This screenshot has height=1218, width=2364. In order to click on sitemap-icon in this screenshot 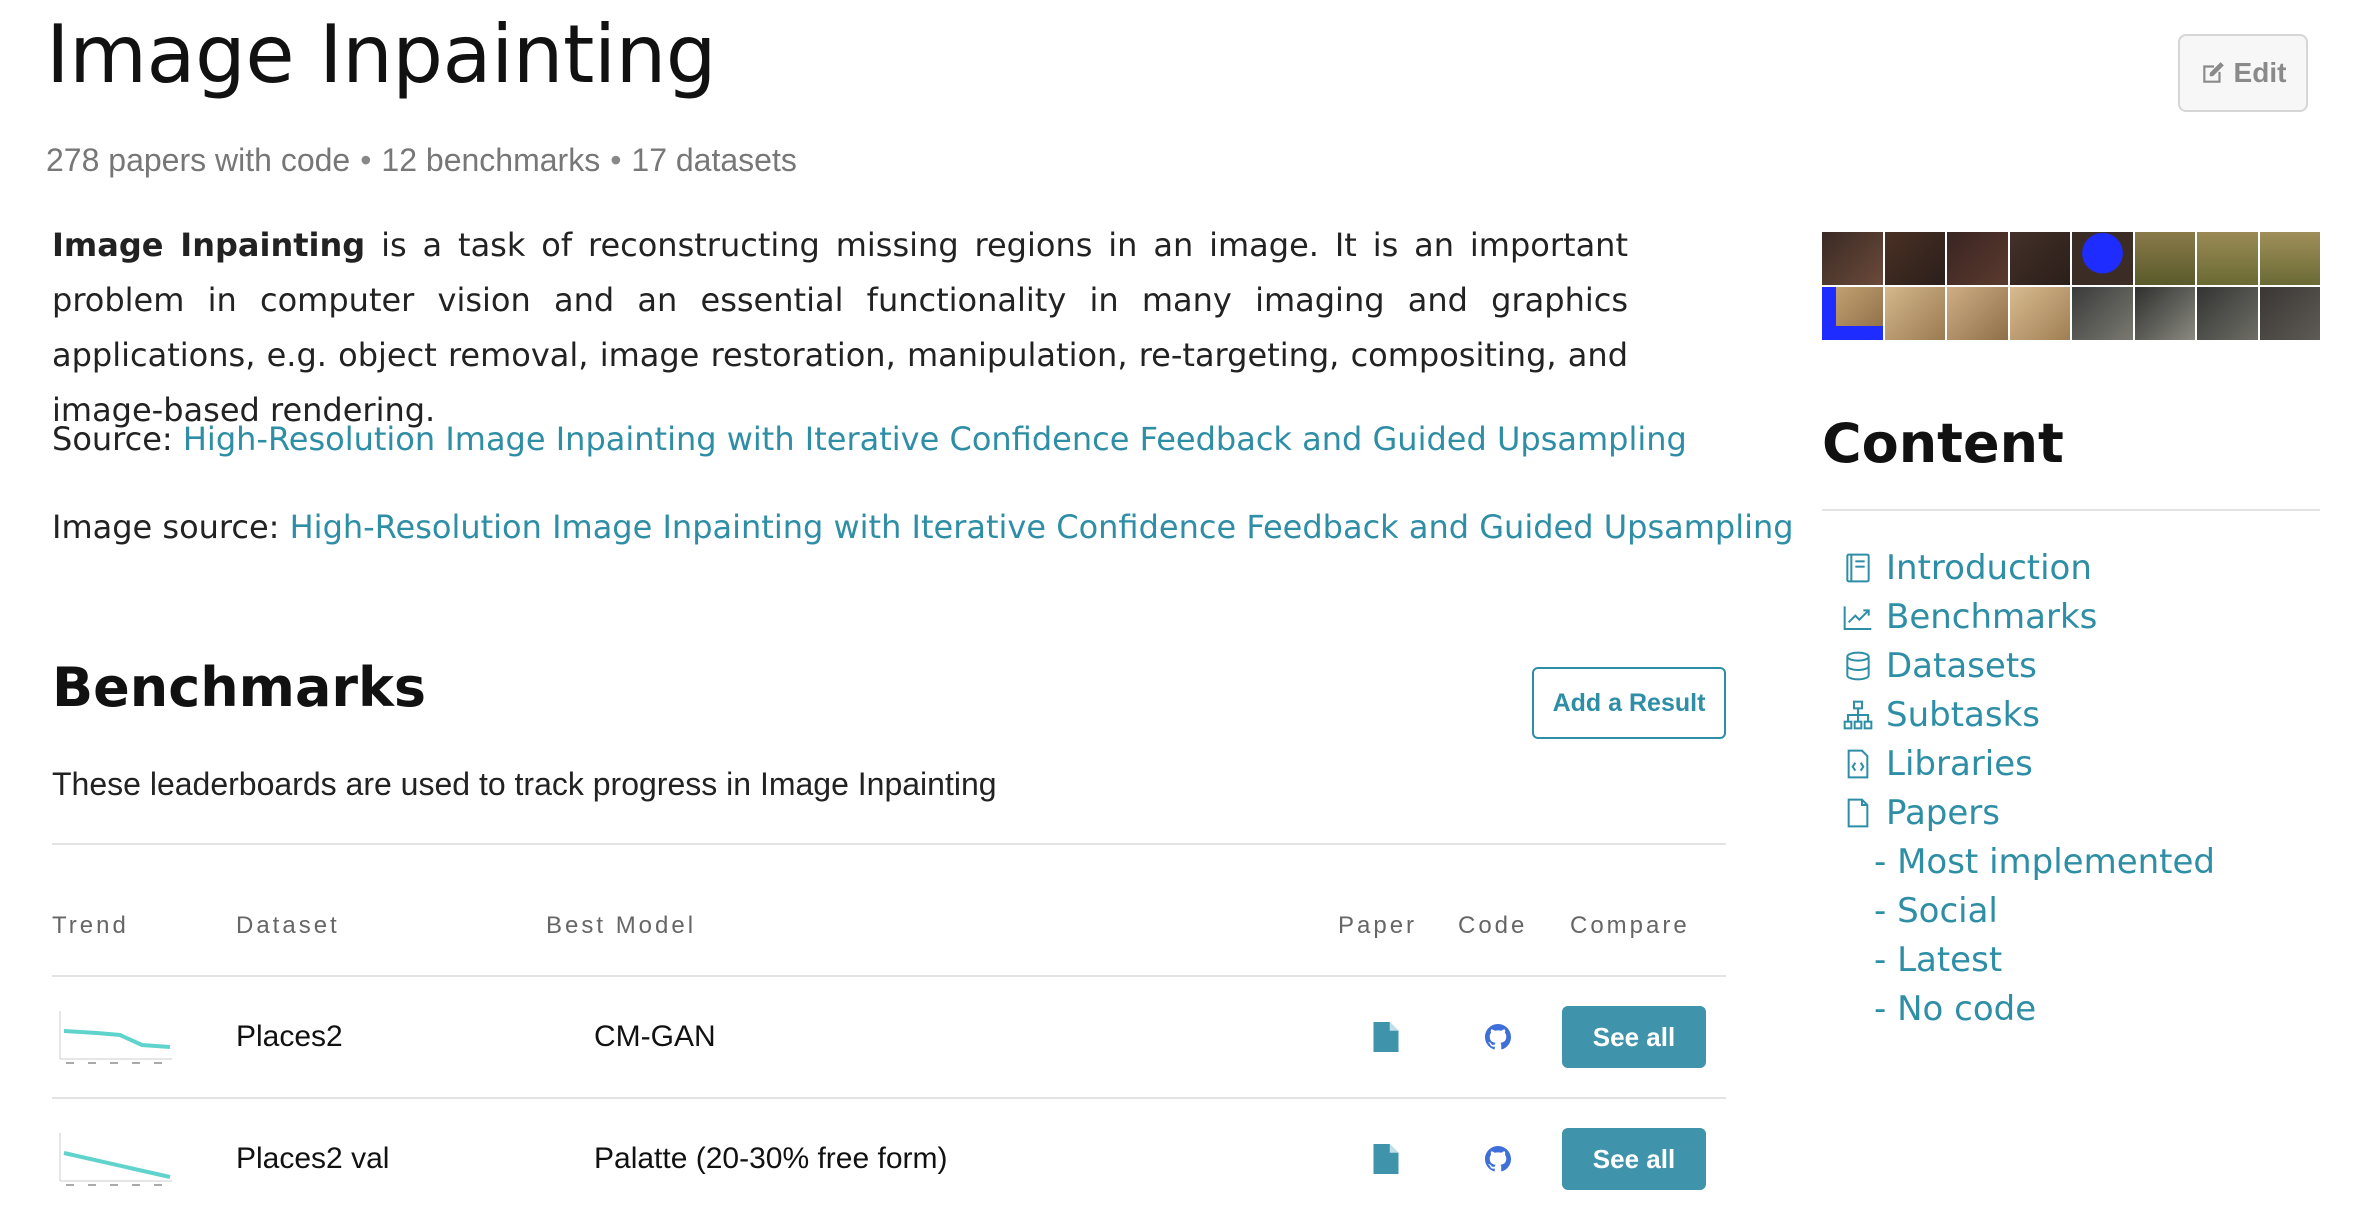, I will do `click(1858, 714)`.